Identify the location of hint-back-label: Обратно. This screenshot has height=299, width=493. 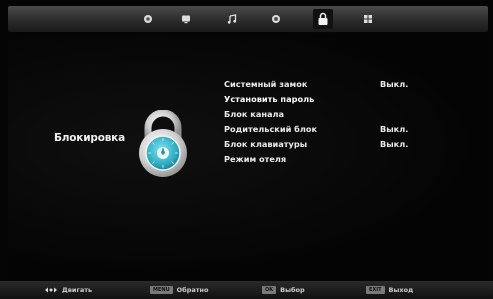
(192, 290).